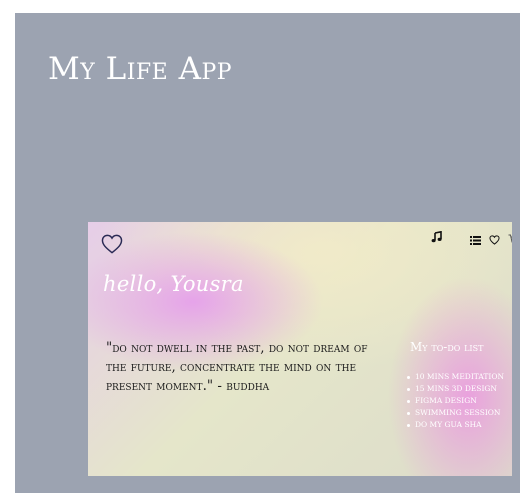 The image size is (520, 493). I want to click on todo-item: swimming session, so click(455, 413).